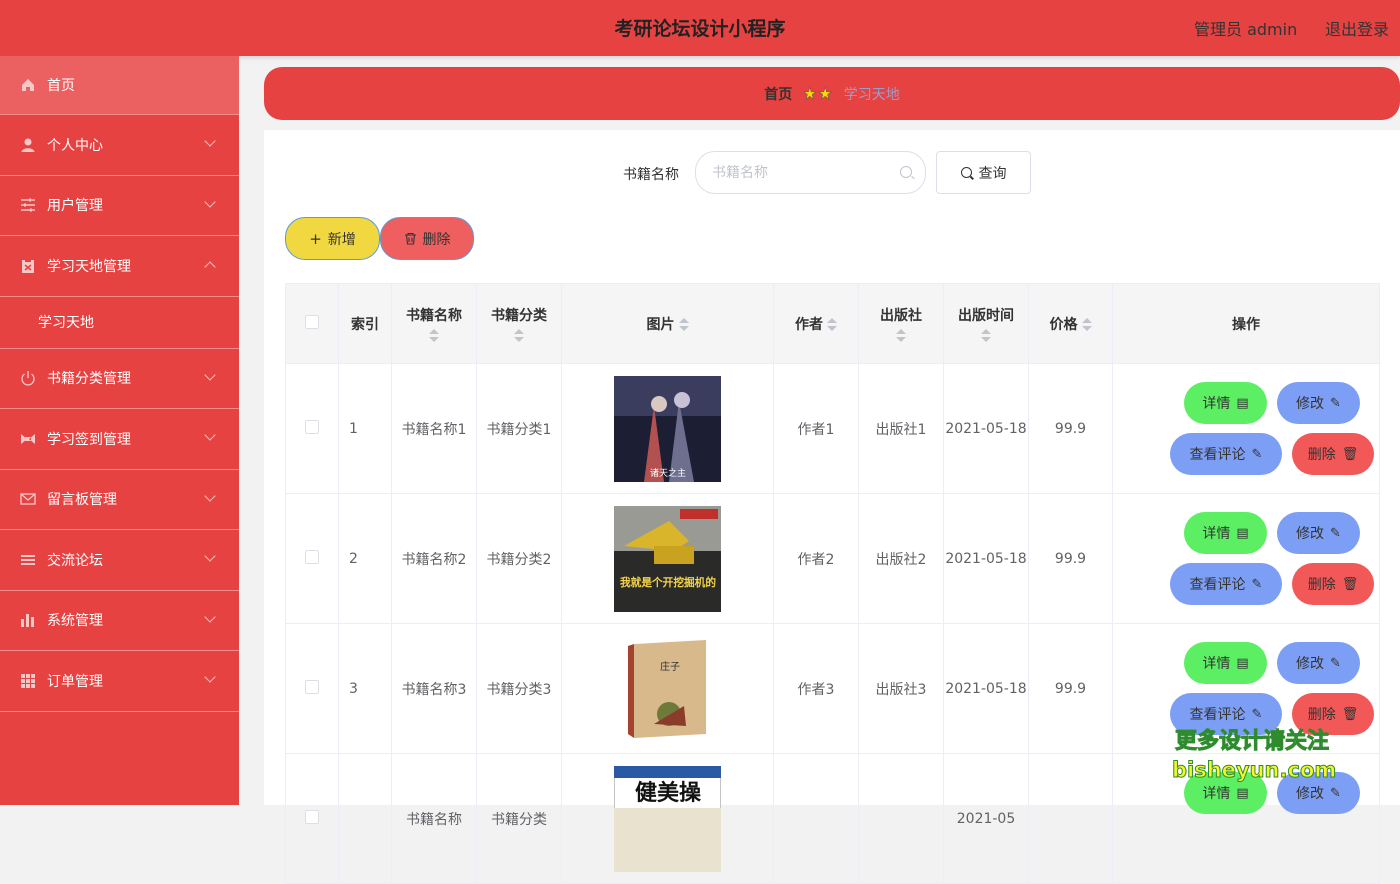 The width and height of the screenshot is (1400, 884). Describe the element at coordinates (75, 681) in the screenshot. I see `sidebar-item-label: 订单管理` at that location.